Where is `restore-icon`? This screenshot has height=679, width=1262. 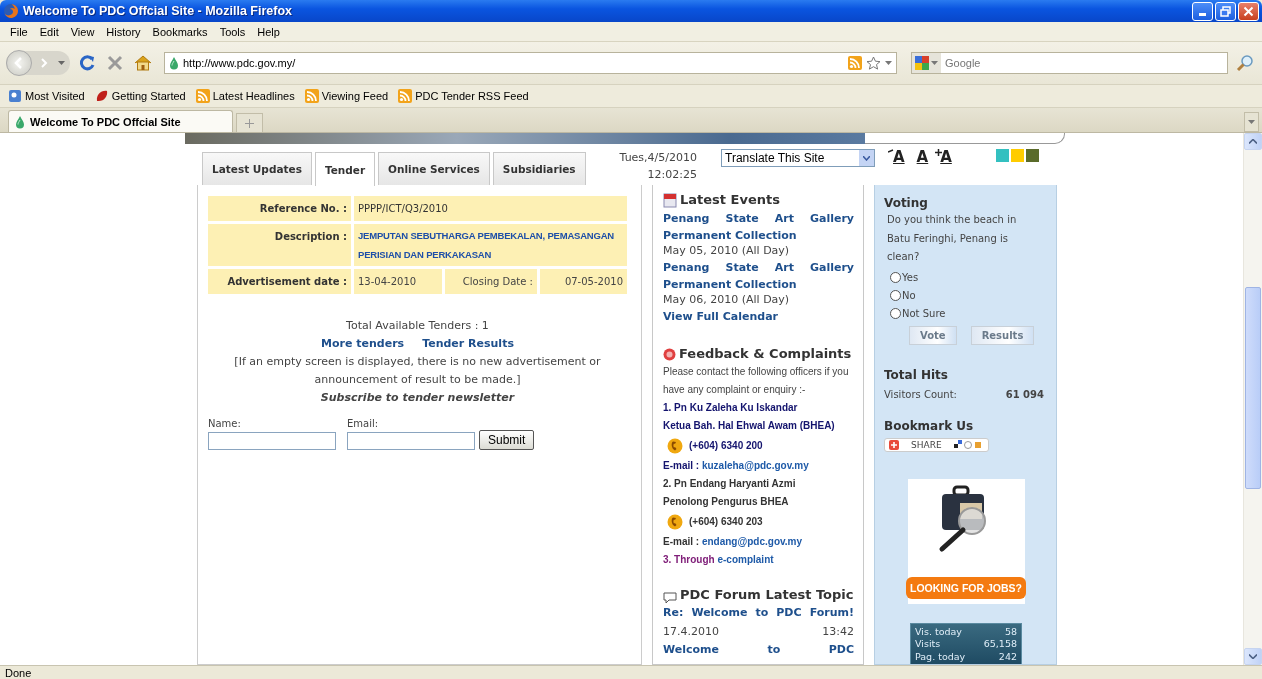
restore-icon is located at coordinates (1225, 11).